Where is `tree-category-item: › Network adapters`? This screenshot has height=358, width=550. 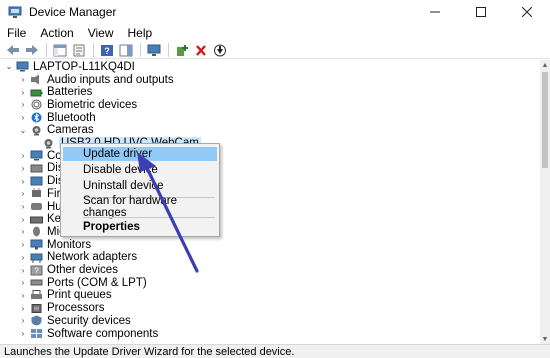
tree-category-item: › Network adapters is located at coordinates (77, 257).